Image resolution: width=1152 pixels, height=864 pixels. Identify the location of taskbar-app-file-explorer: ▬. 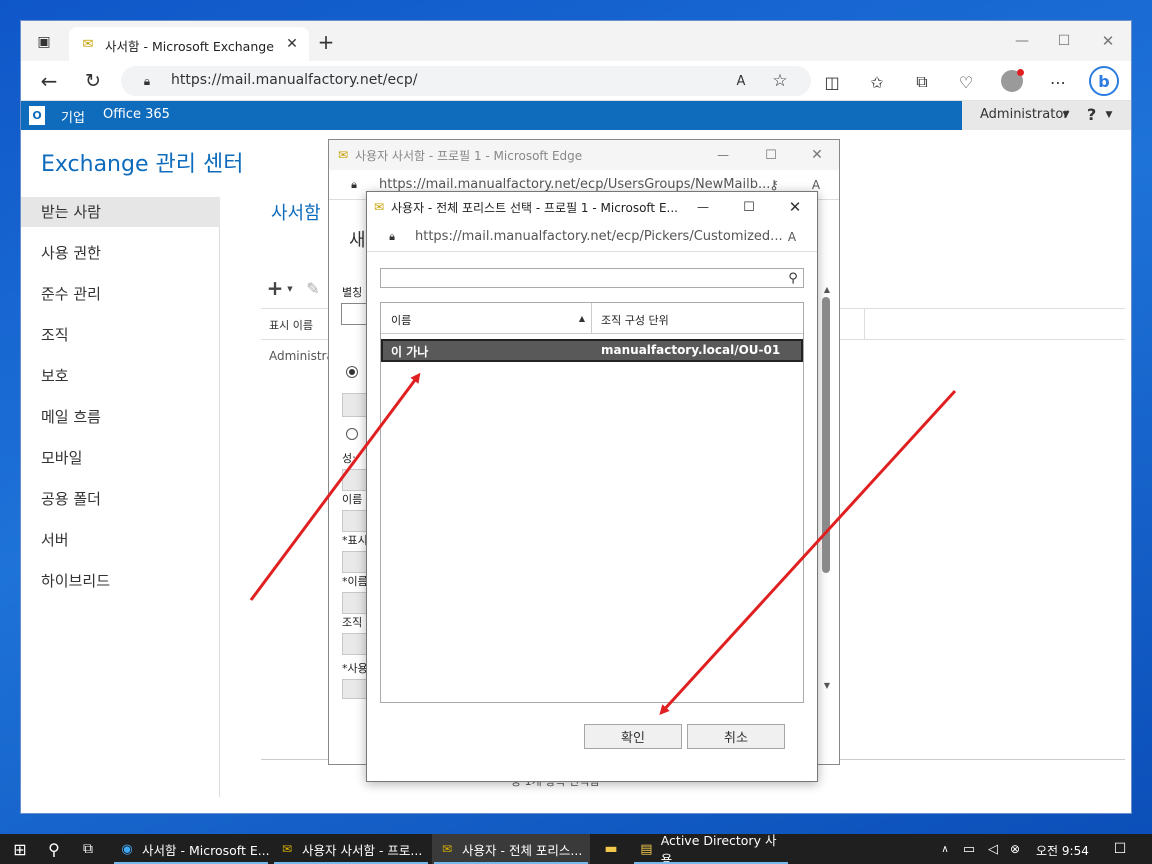
(611, 849).